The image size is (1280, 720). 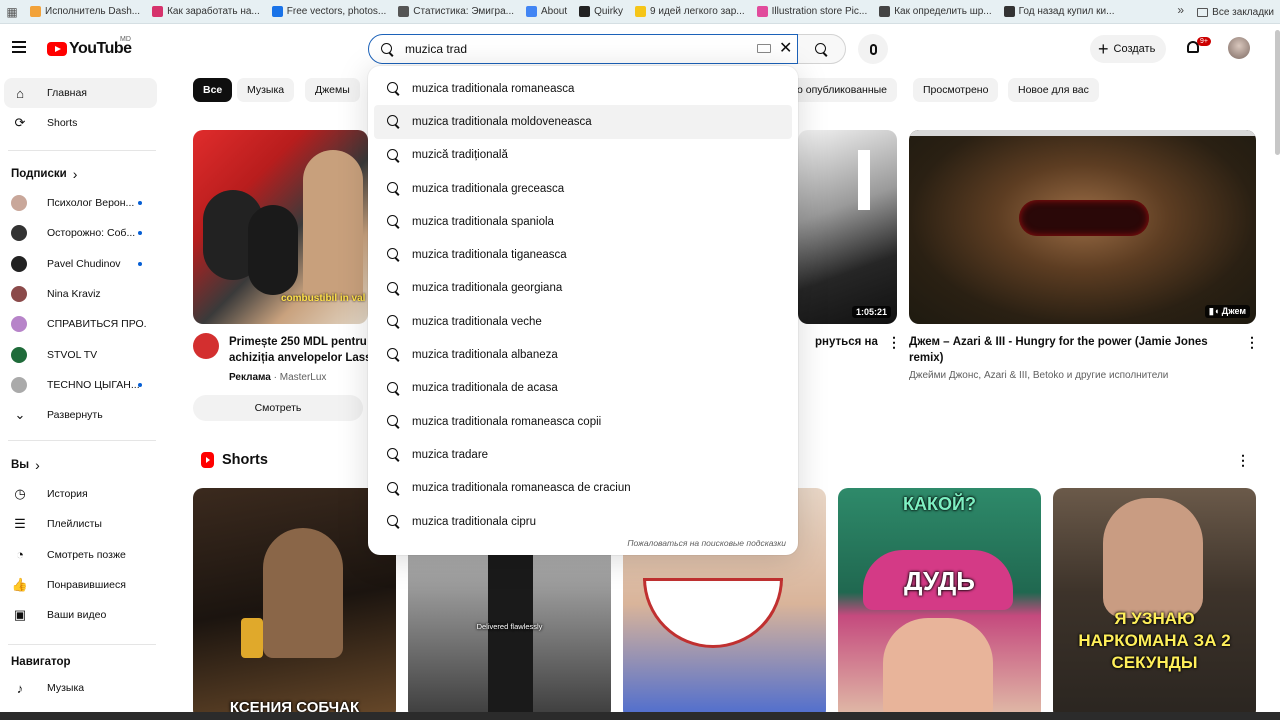 What do you see at coordinates (785, 48) in the screenshot?
I see `clear-search-icon: ✕` at bounding box center [785, 48].